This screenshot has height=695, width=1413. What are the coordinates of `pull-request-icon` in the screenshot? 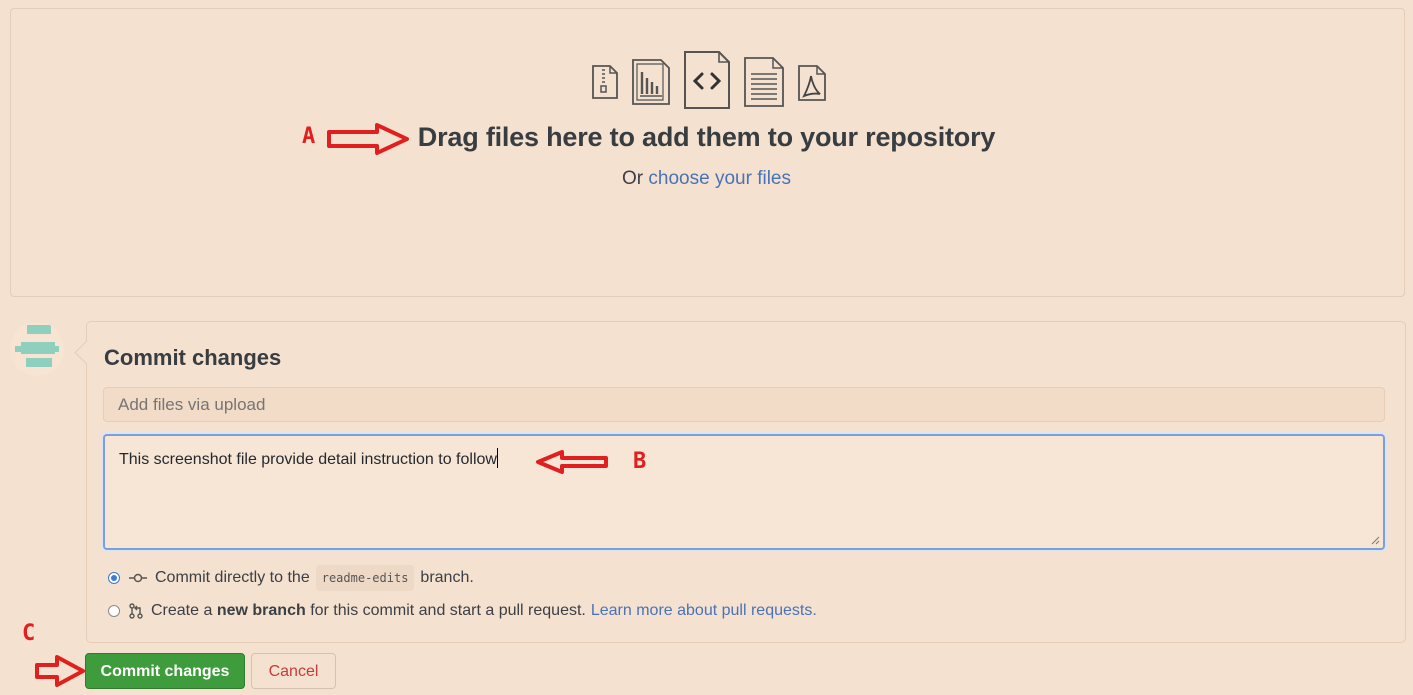 It's located at (136, 611).